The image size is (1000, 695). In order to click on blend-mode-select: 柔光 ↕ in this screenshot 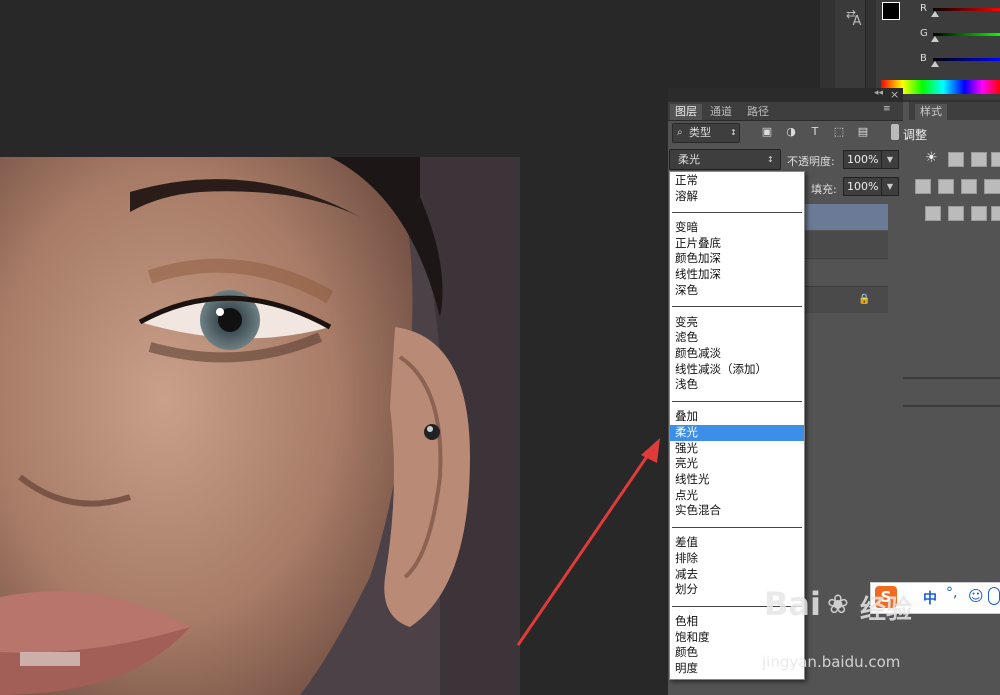, I will do `click(725, 159)`.